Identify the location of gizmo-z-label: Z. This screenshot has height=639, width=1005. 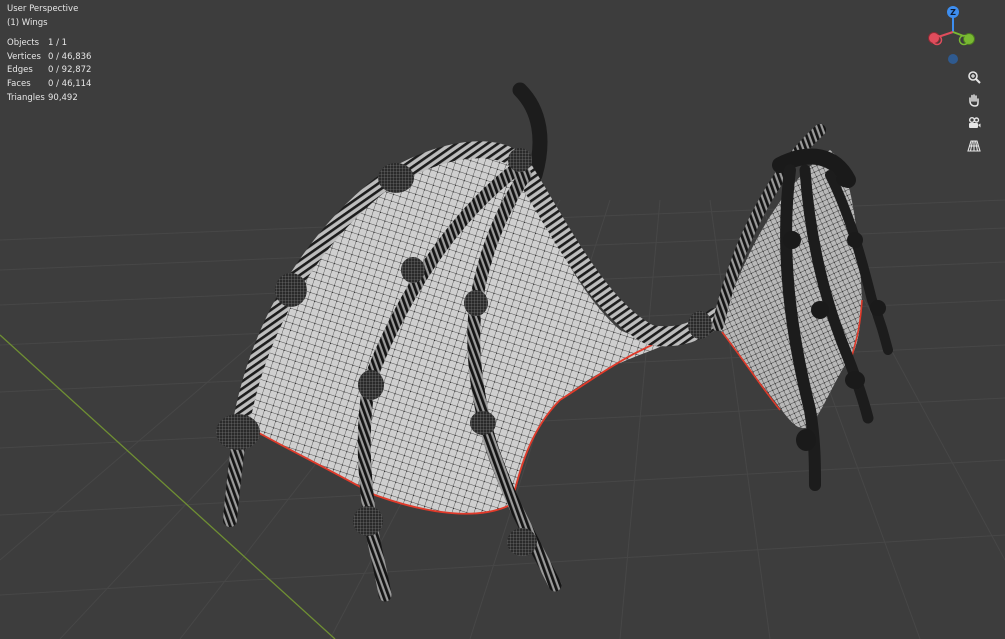
(953, 12).